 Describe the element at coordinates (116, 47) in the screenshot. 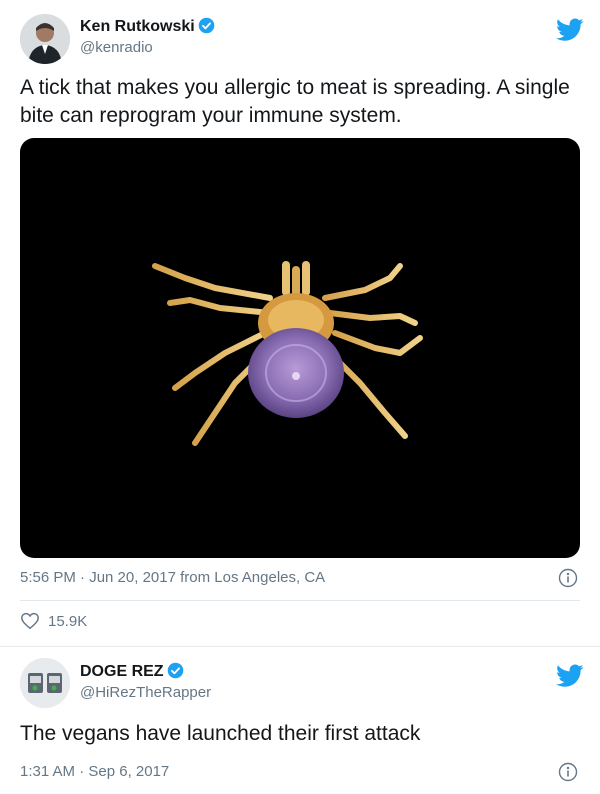

I see `author-handle: @kenradio` at that location.